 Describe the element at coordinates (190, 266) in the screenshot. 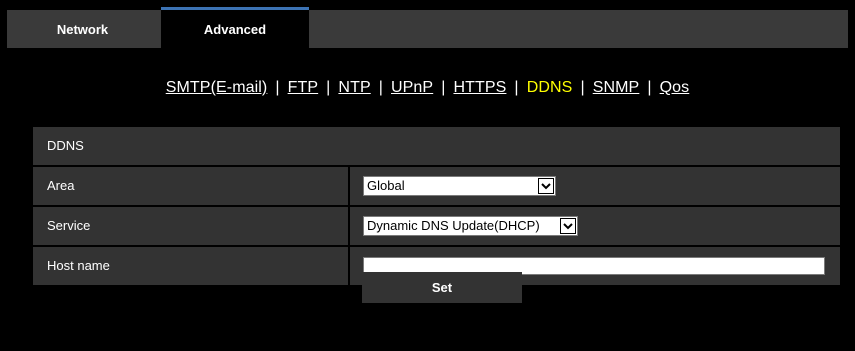

I see `hostname-label: Host name` at that location.